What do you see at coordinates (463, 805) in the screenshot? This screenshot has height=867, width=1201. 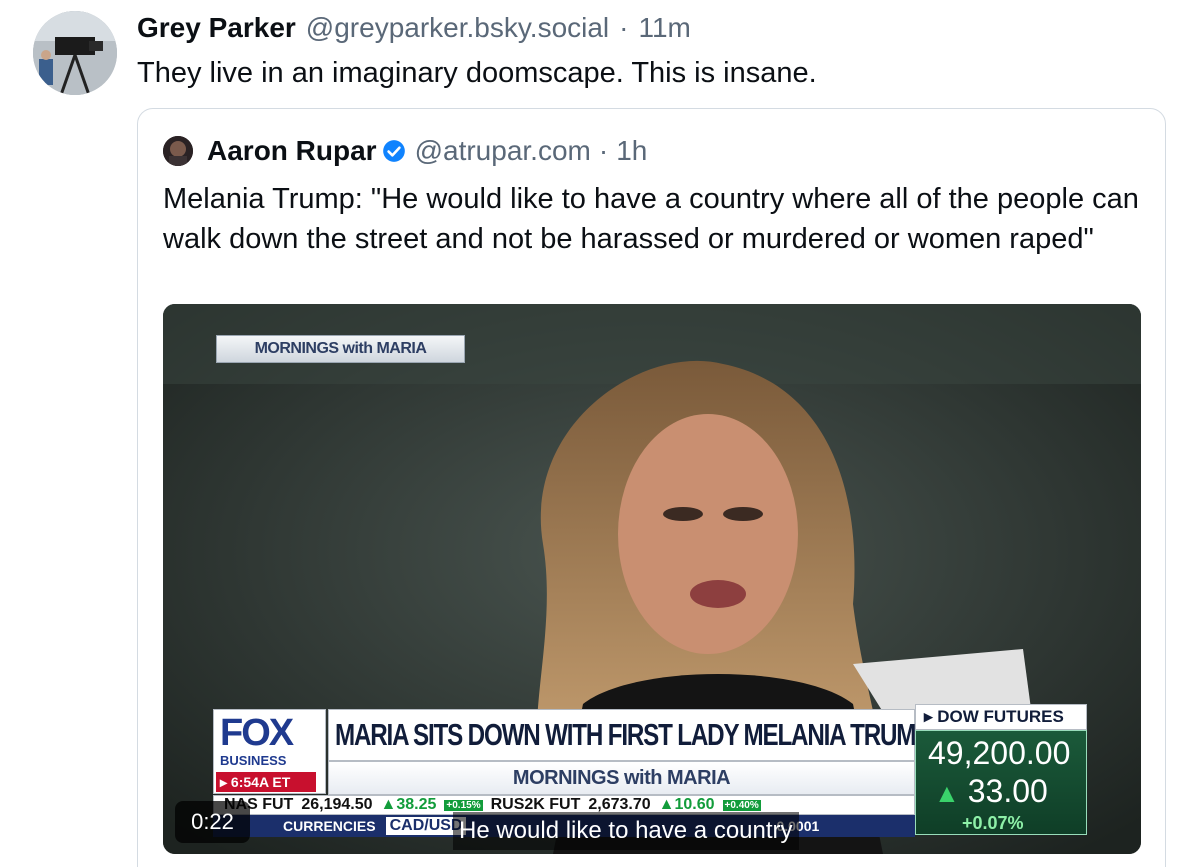 I see `ticker-pct: +0.15%` at bounding box center [463, 805].